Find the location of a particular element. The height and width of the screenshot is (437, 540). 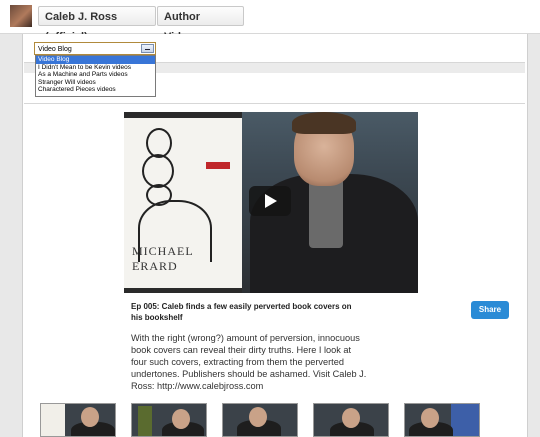

dropdown-option: I Didn't Mean to be Kevin videos is located at coordinates (95, 68).